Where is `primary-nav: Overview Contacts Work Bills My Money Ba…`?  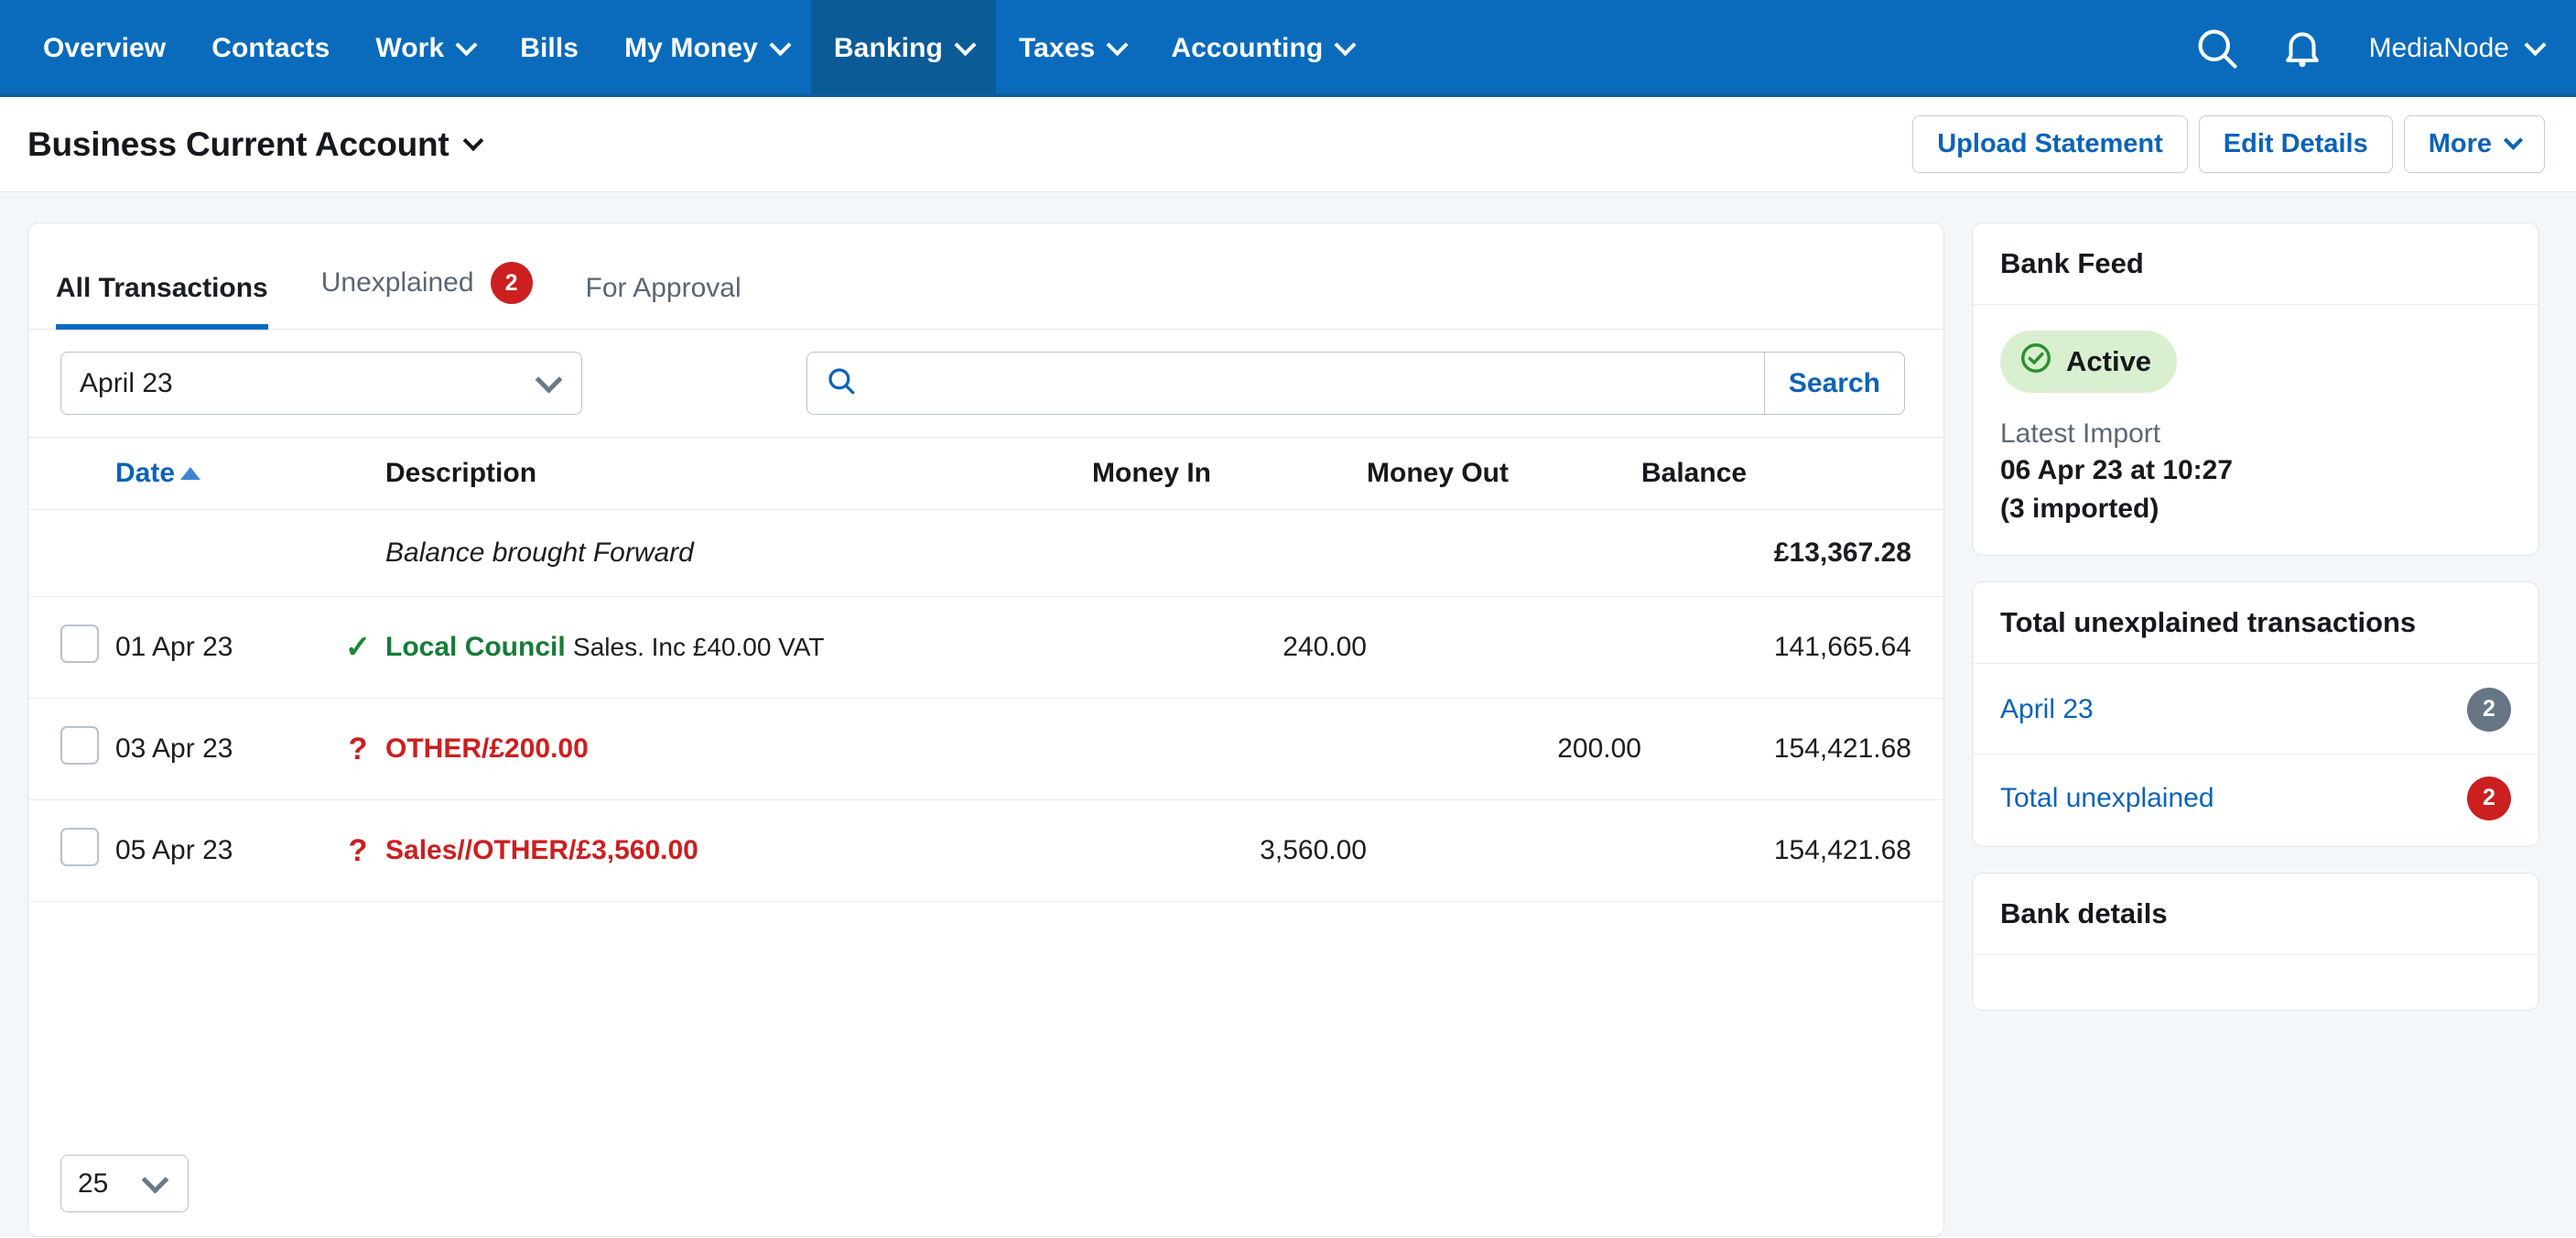 primary-nav: Overview Contacts Work Bills My Money Ba… is located at coordinates (688, 48).